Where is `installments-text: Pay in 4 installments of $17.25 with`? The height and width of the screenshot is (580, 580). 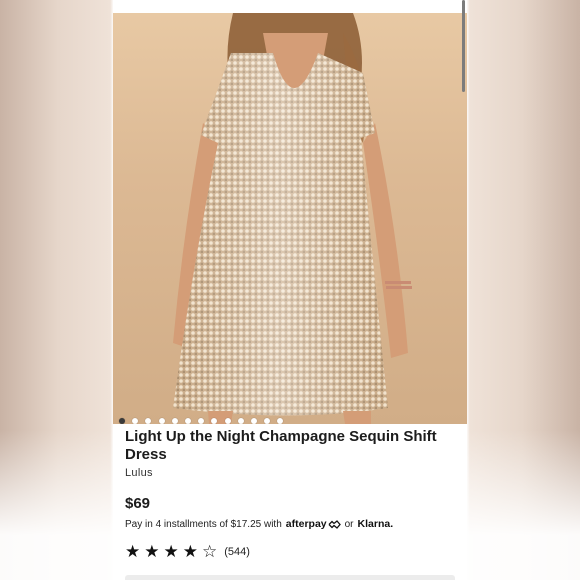 installments-text: Pay in 4 installments of $17.25 with is located at coordinates (203, 524).